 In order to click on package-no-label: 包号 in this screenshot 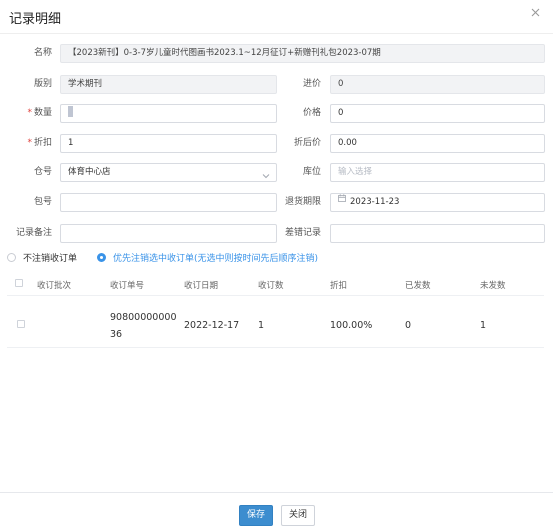, I will do `click(42, 202)`.